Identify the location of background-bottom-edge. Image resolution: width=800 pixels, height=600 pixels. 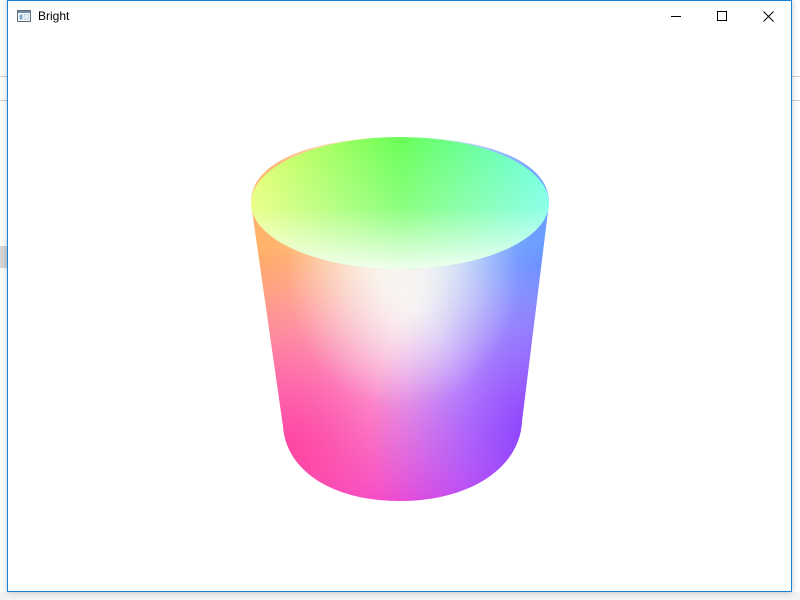
(400, 596).